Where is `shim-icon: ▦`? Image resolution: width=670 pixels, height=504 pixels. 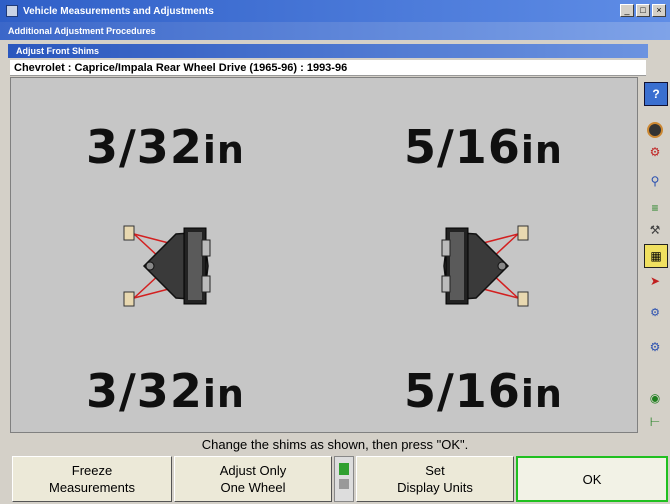
shim-icon: ▦ is located at coordinates (656, 256).